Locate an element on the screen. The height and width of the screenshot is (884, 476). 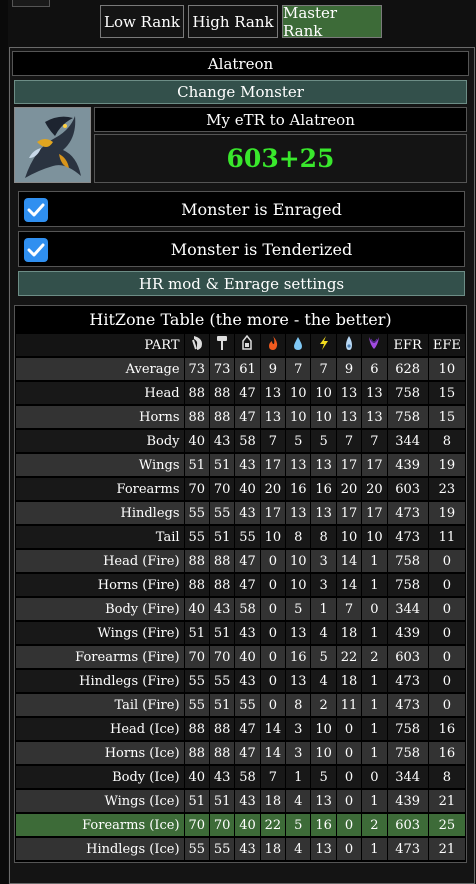
part-name: Head (Ice) is located at coordinates (100, 729).